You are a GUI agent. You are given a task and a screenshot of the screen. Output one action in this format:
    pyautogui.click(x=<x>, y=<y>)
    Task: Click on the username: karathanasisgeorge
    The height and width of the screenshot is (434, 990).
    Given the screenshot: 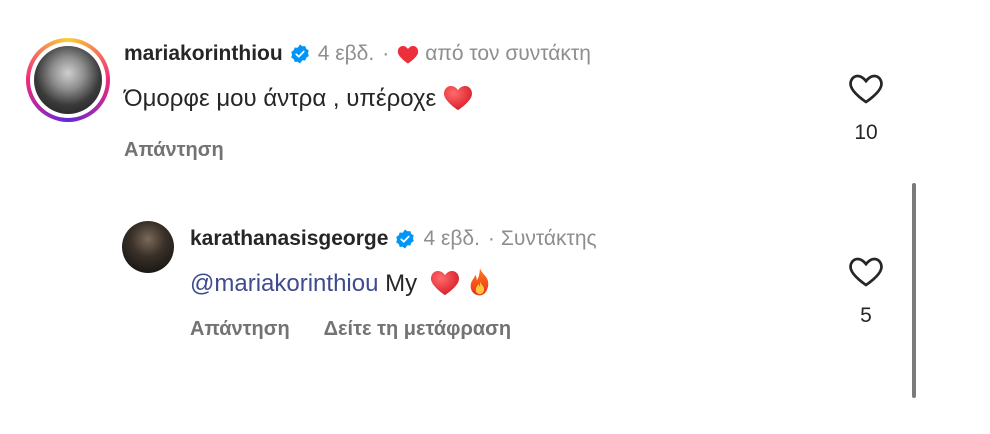 What is the action you would take?
    pyautogui.click(x=289, y=239)
    